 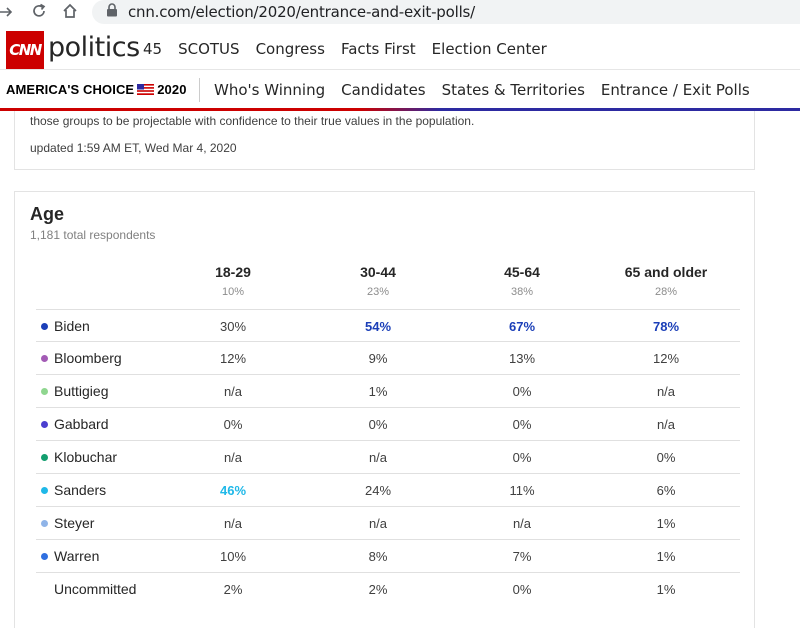 I want to click on candidate-cell: Steyer, so click(x=67, y=523).